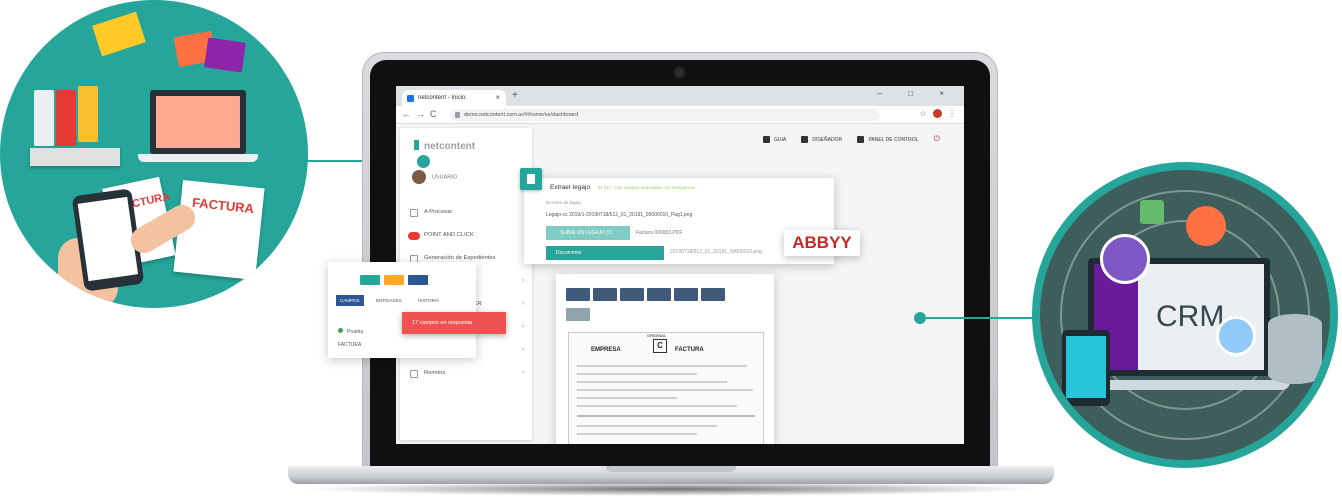 The width and height of the screenshot is (1342, 502). I want to click on user-name: USUARIO, so click(445, 177).